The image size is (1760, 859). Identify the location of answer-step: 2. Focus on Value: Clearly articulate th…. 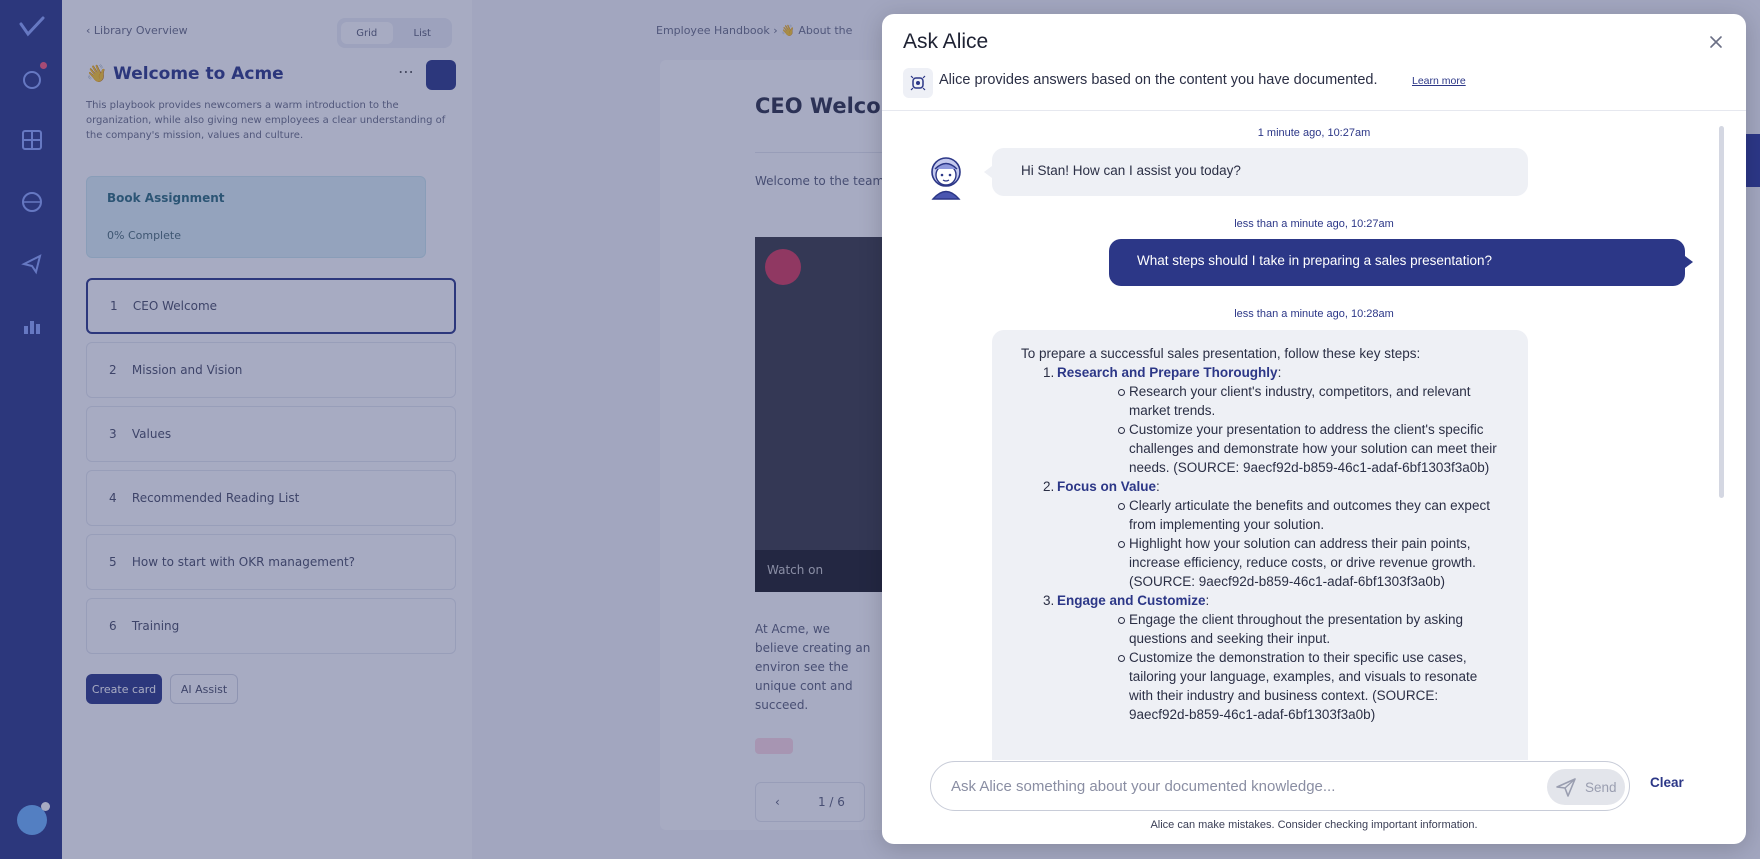
(1260, 534).